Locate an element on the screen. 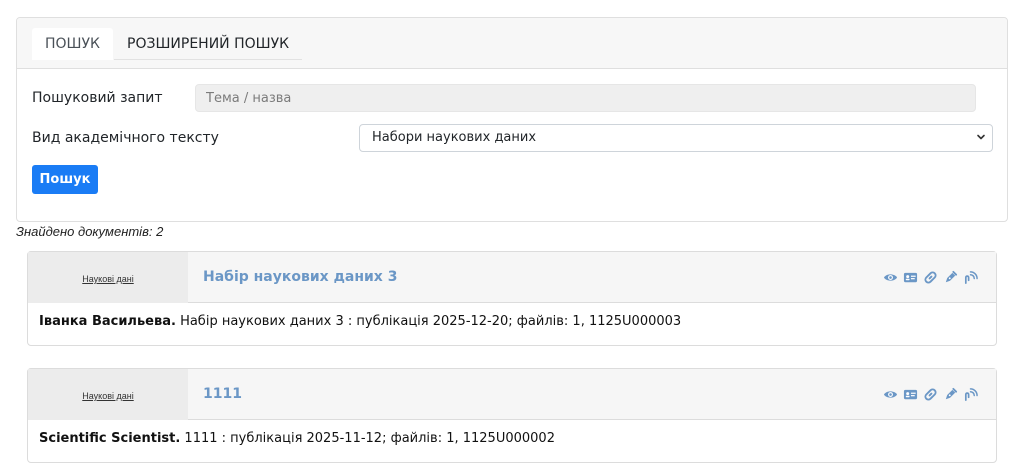 This screenshot has height=470, width=1024. text-type-select: Набори наукових даних is located at coordinates (676, 138).